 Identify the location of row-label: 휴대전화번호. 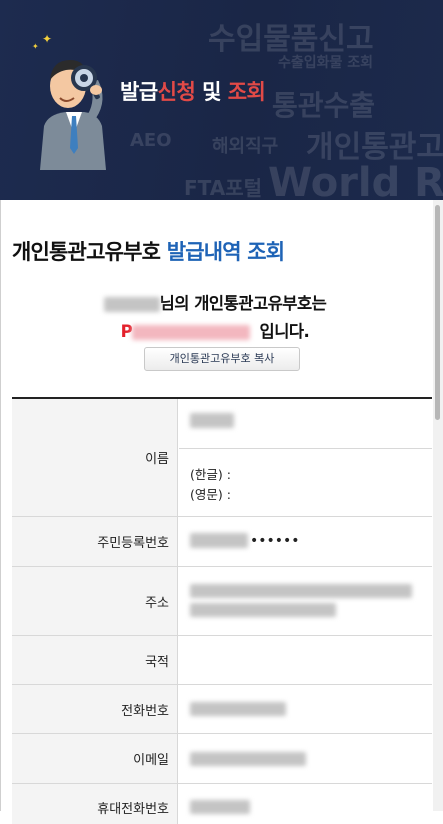
(95, 804).